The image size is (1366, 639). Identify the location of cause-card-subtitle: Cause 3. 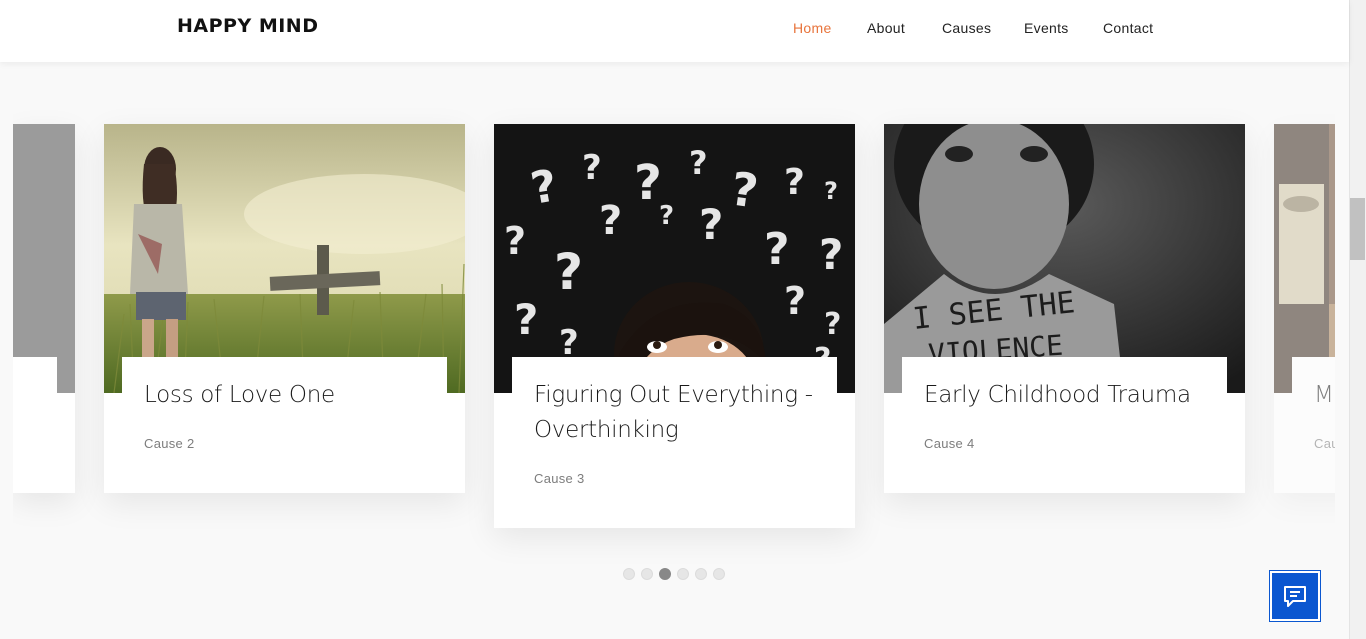
(559, 478).